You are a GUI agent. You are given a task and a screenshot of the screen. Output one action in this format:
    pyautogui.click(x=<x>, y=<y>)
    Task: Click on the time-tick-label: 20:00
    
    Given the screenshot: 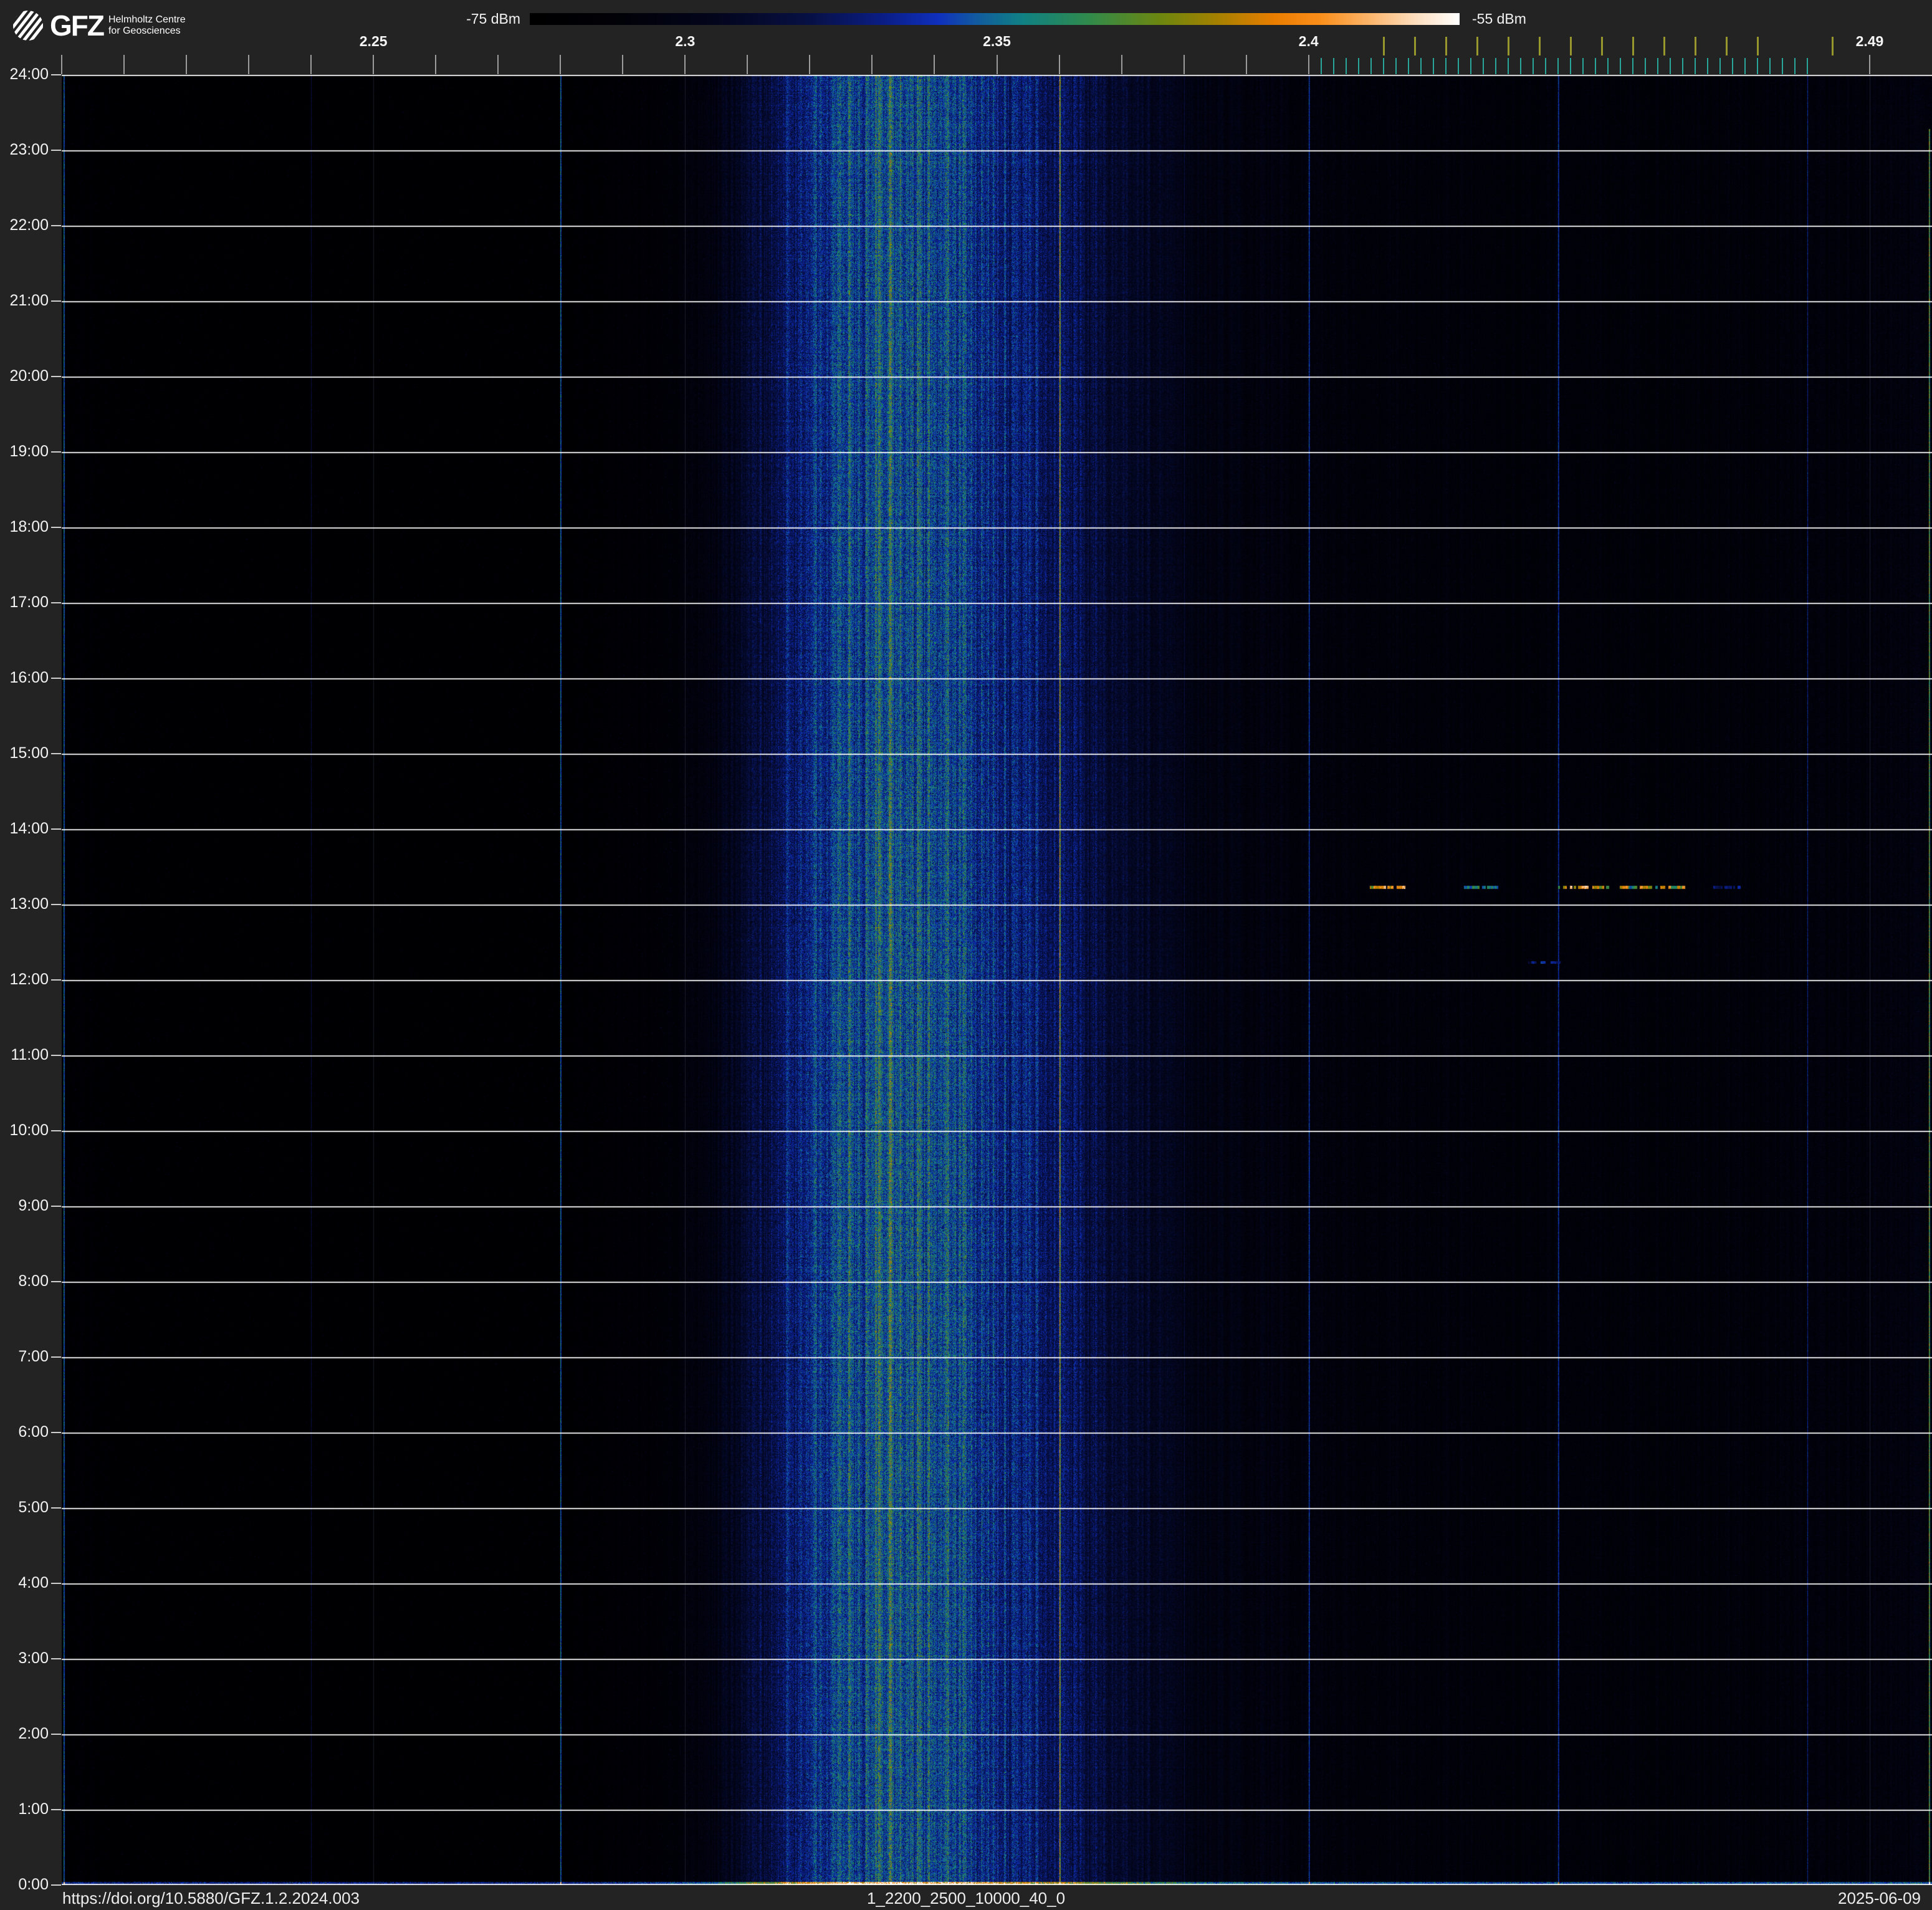 What is the action you would take?
    pyautogui.click(x=29, y=376)
    